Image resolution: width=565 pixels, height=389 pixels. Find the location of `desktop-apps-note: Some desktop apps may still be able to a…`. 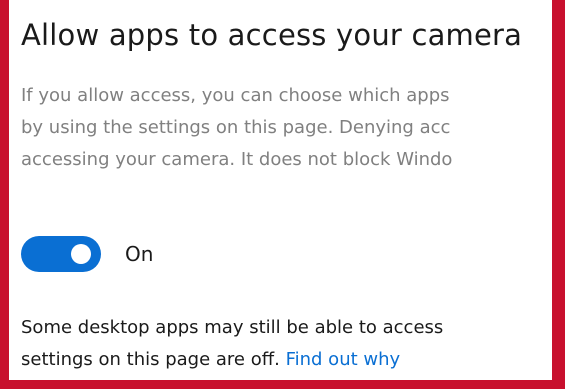

desktop-apps-note: Some desktop apps may still be able to a… is located at coordinates (232, 344).